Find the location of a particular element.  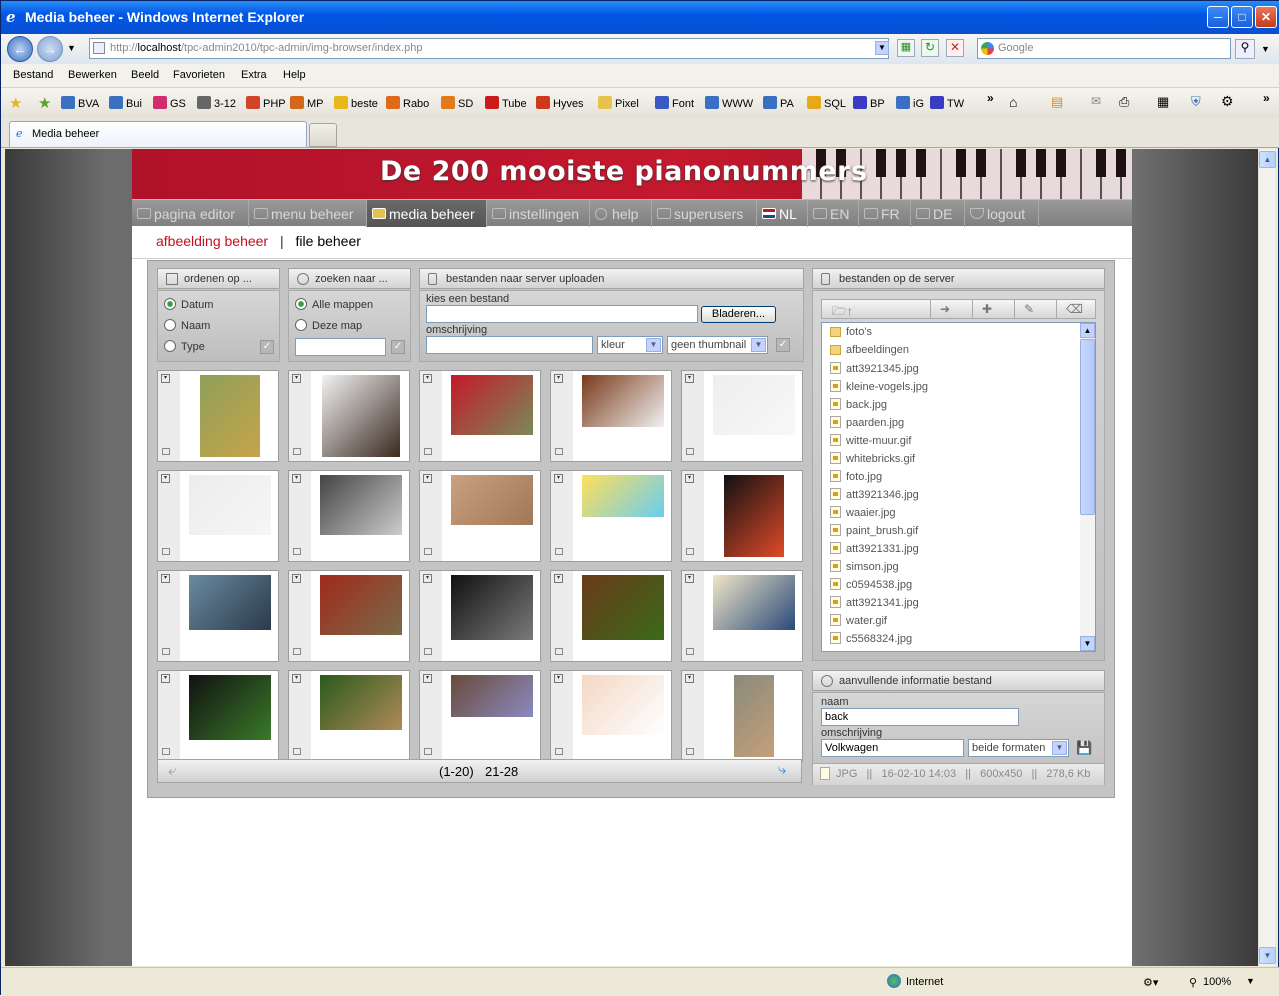

menu-beeld: Beeld is located at coordinates (145, 75).